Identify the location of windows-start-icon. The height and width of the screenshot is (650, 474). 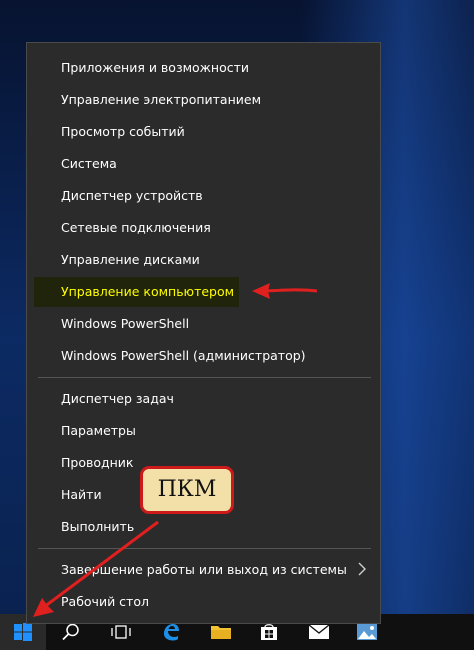
(23, 632).